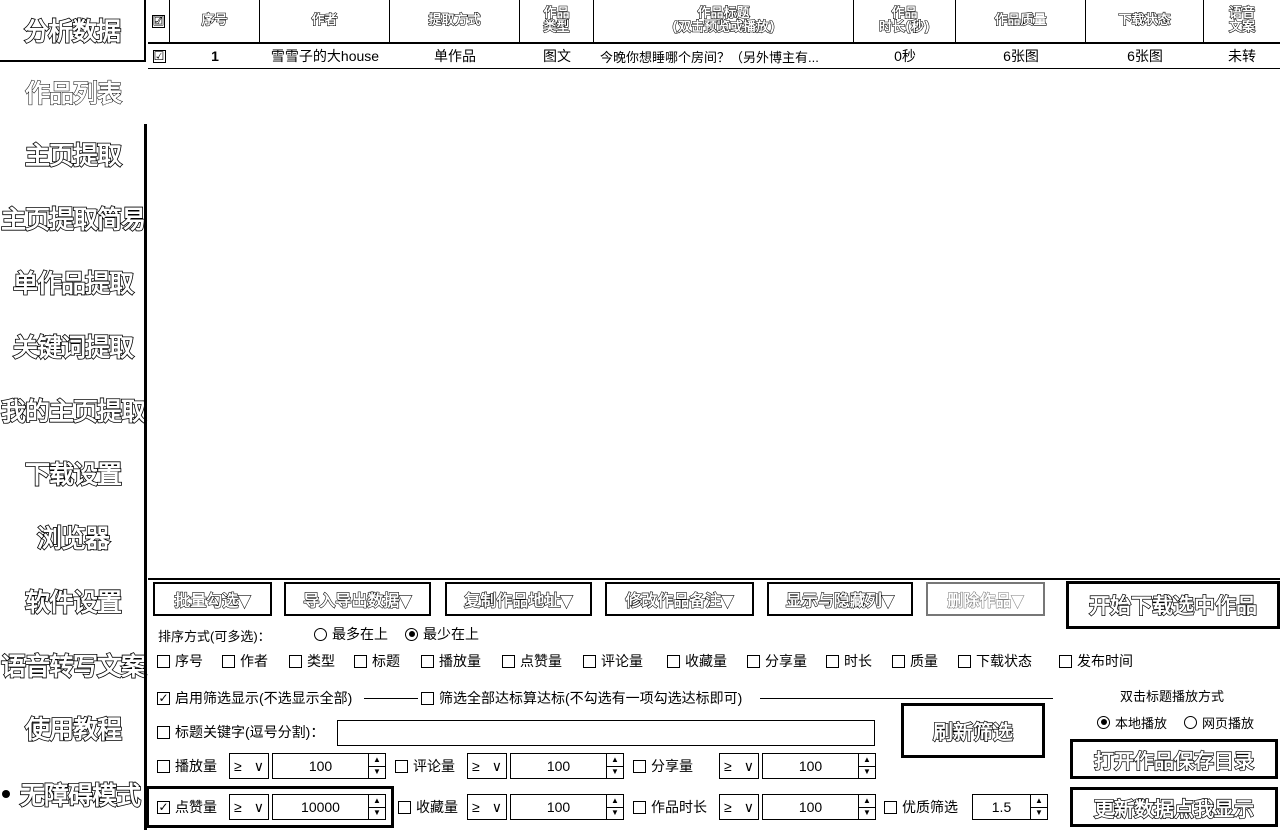 The height and width of the screenshot is (830, 1280). I want to click on plays-value-spinner: 100 ▲ ▼, so click(329, 766).